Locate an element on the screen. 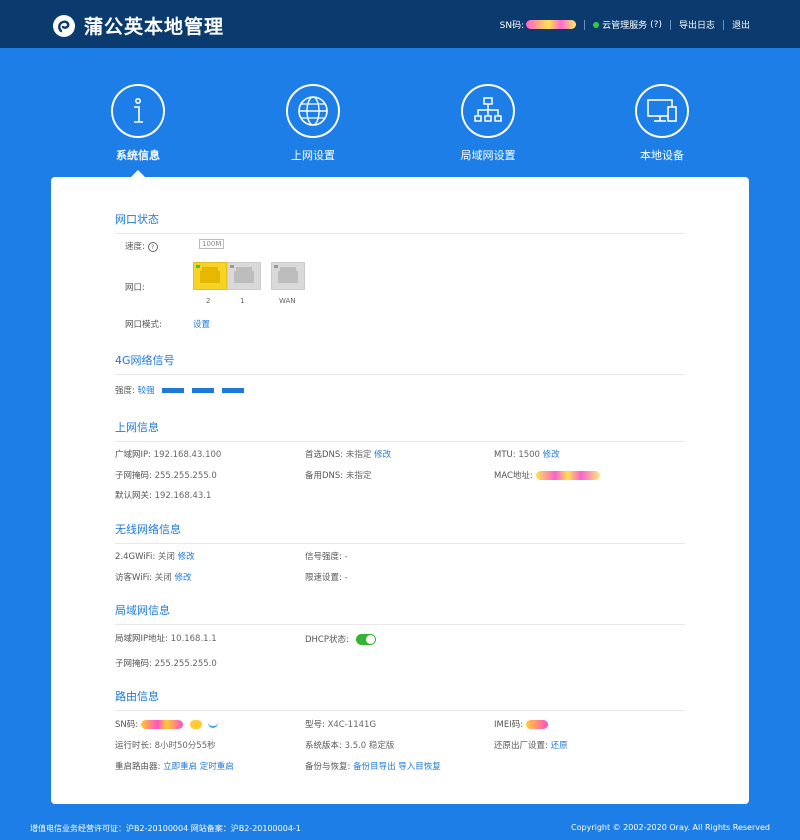 The width and height of the screenshot is (800, 840). signal-section: 4G网络信号 is located at coordinates (400, 363).